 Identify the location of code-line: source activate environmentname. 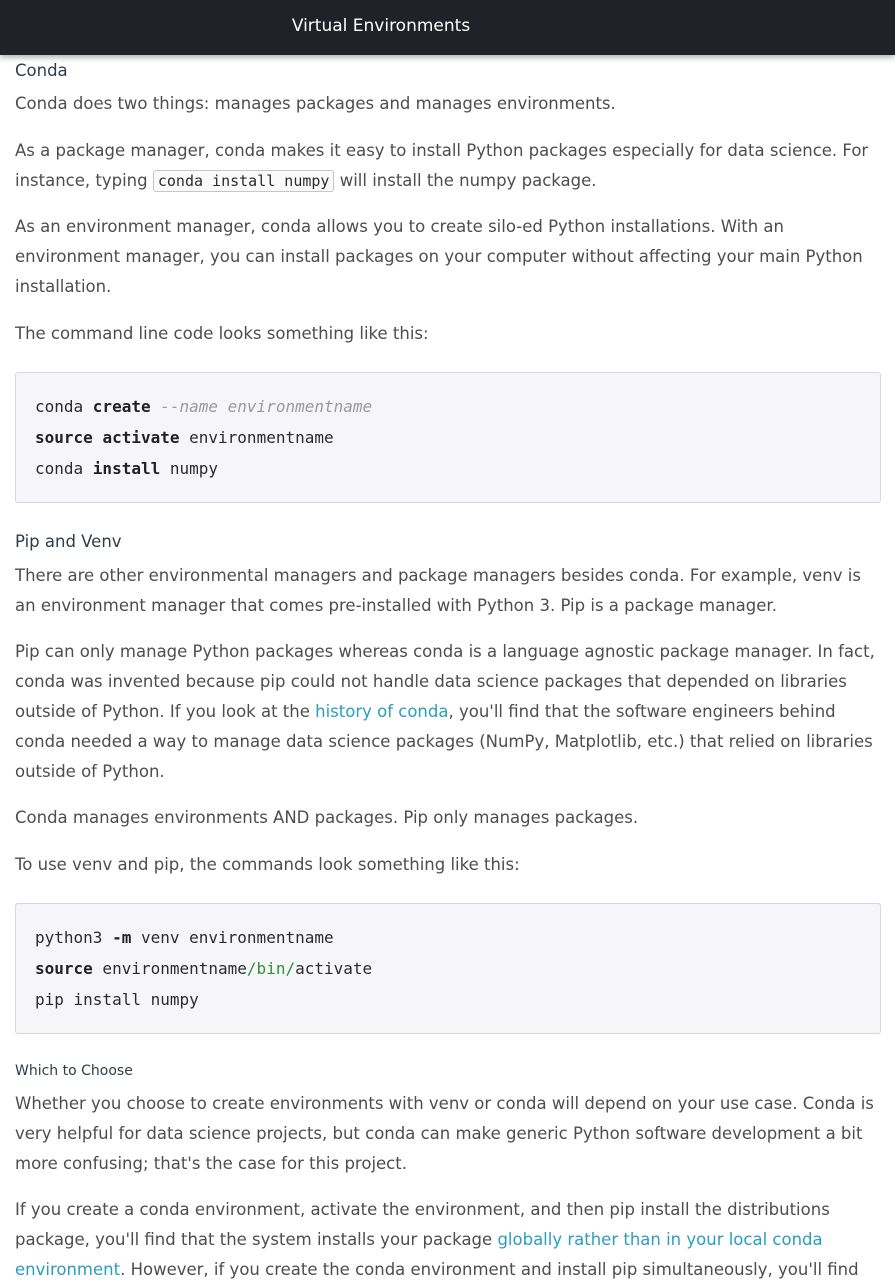
(184, 437).